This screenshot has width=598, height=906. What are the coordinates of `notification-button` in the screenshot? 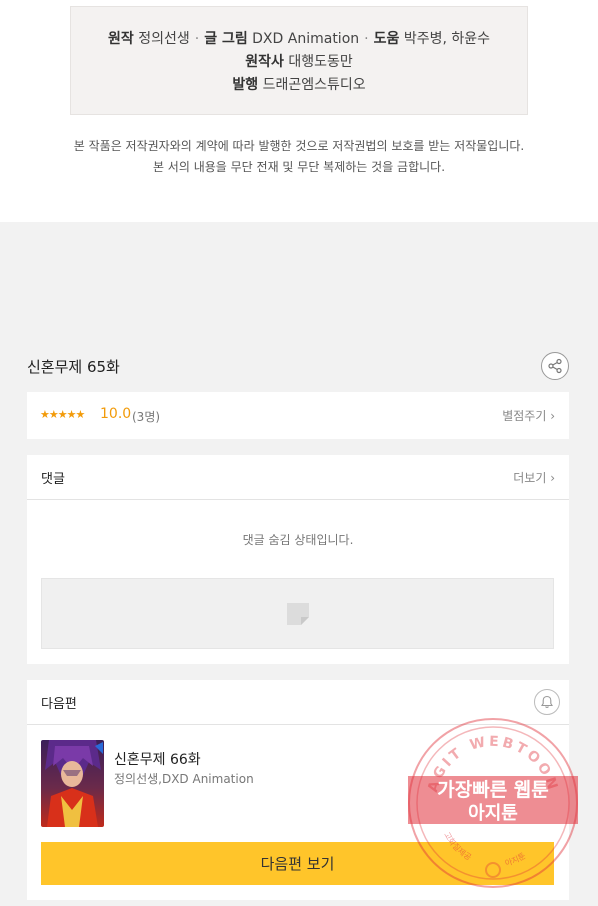 It's located at (547, 702).